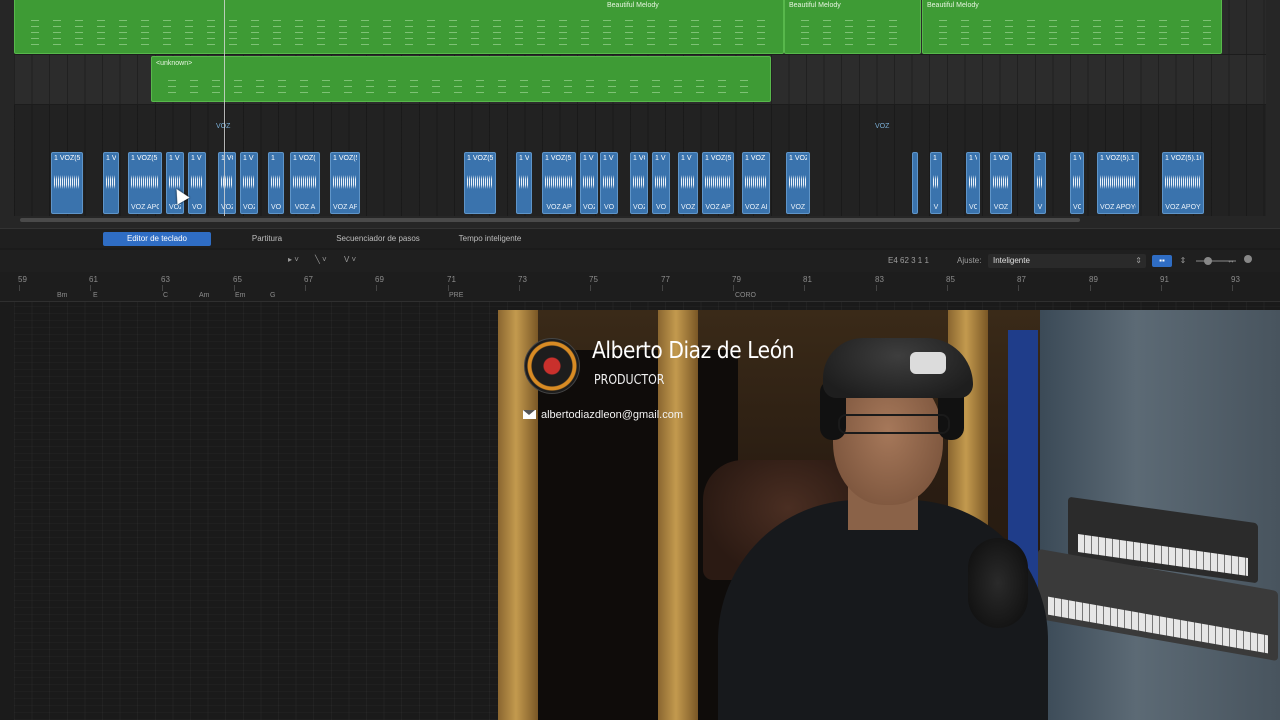 The width and height of the screenshot is (1280, 720). I want to click on bar-number: 73, so click(522, 279).